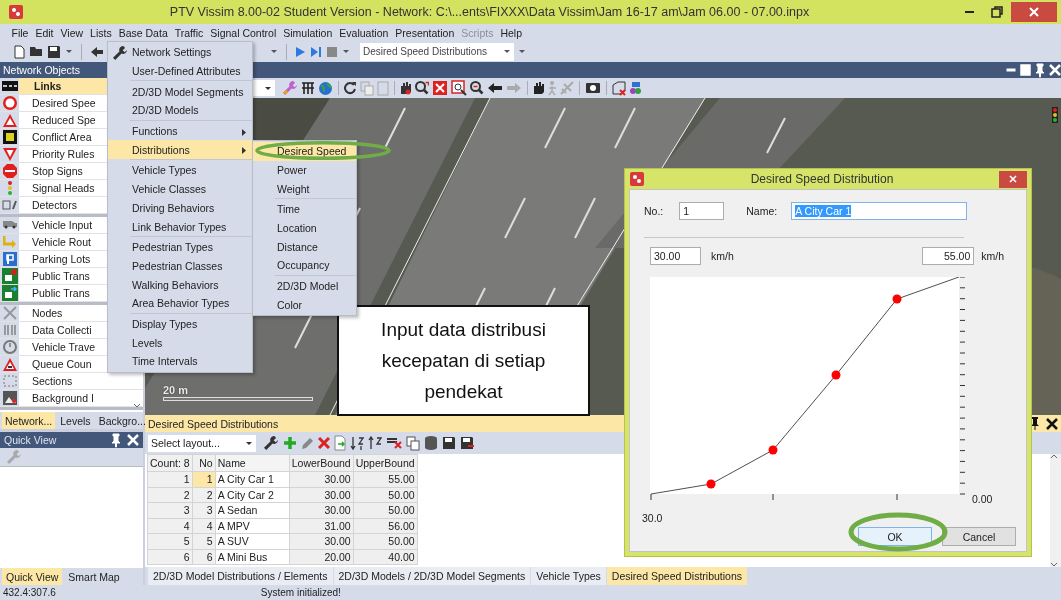 This screenshot has height=600, width=1061. What do you see at coordinates (180, 247) in the screenshot?
I see `menu-item: Pedestrian Types` at bounding box center [180, 247].